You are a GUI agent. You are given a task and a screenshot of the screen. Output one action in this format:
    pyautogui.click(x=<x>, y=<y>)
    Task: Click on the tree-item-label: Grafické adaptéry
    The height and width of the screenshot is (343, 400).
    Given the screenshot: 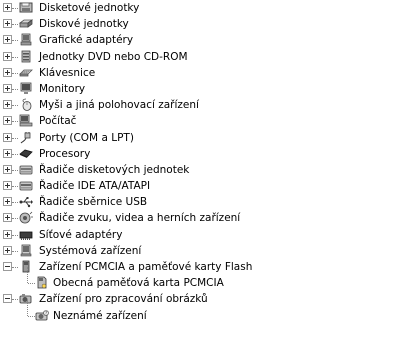 What is the action you would take?
    pyautogui.click(x=86, y=40)
    